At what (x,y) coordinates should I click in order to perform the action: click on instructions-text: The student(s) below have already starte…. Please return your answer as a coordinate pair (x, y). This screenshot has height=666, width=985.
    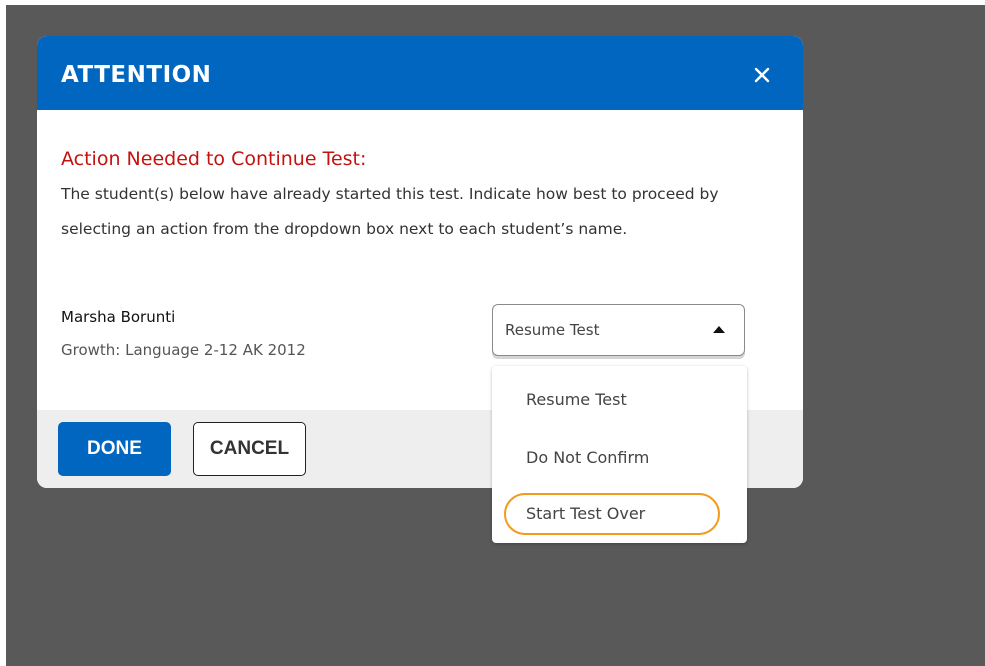
    Looking at the image, I should click on (390, 211).